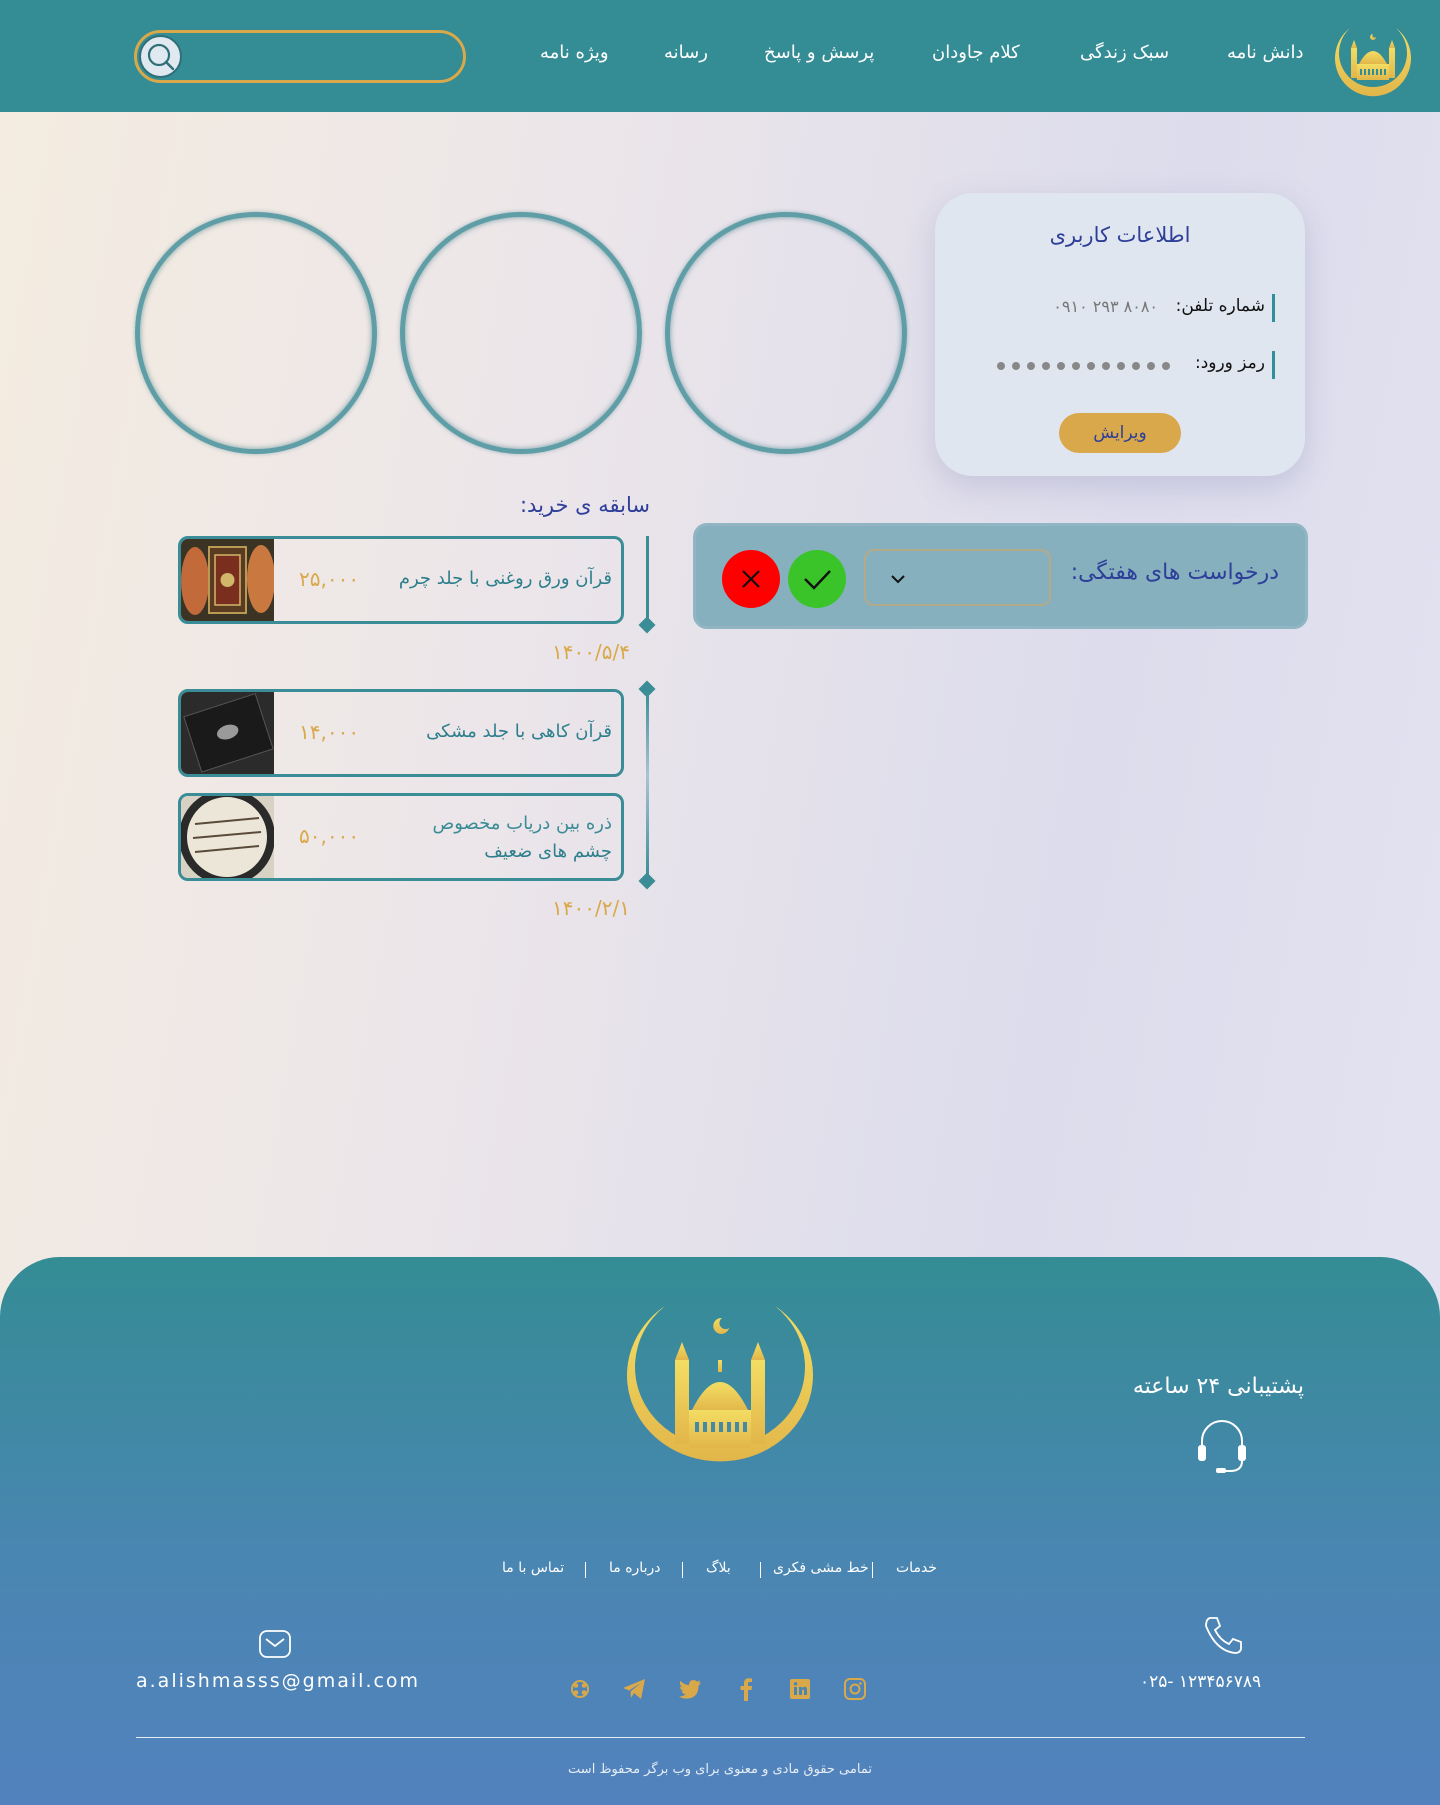 This screenshot has width=1440, height=1805. I want to click on nav-encyclopedia: دانش نامه, so click(1265, 52).